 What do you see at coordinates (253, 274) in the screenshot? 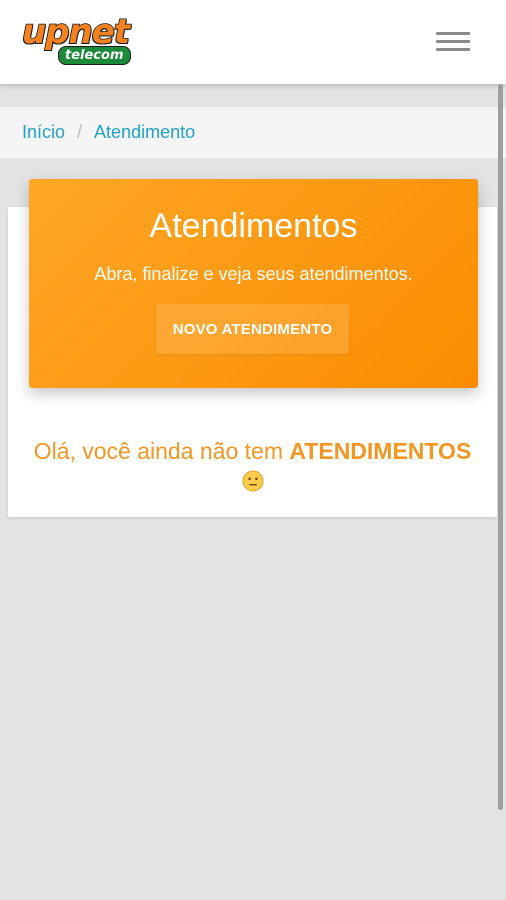
I see `page-subtitle: Abra, finalize e veja seus atendimentos.` at bounding box center [253, 274].